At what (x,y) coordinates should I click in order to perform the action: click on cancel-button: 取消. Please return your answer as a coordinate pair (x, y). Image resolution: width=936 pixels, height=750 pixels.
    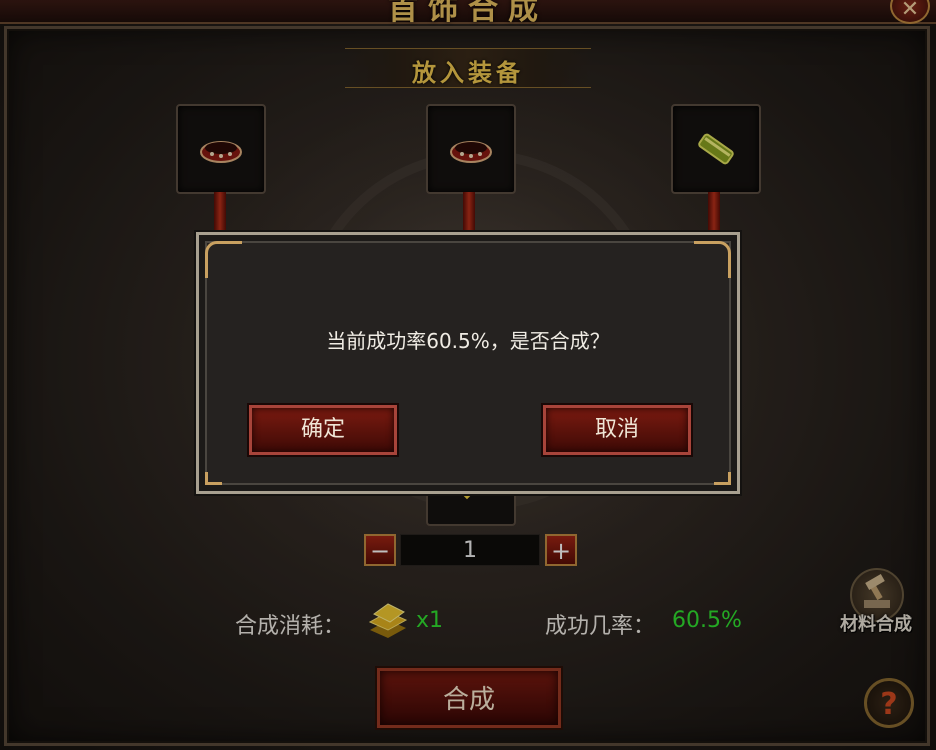
    Looking at the image, I should click on (617, 430).